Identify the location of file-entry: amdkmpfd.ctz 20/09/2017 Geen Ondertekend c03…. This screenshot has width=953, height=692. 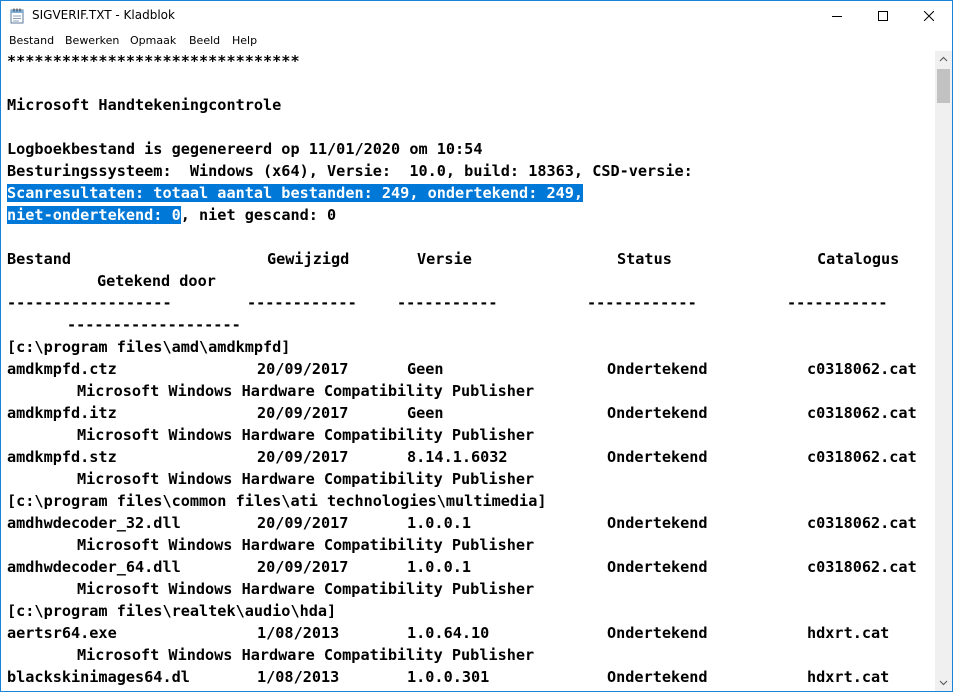
(467, 369).